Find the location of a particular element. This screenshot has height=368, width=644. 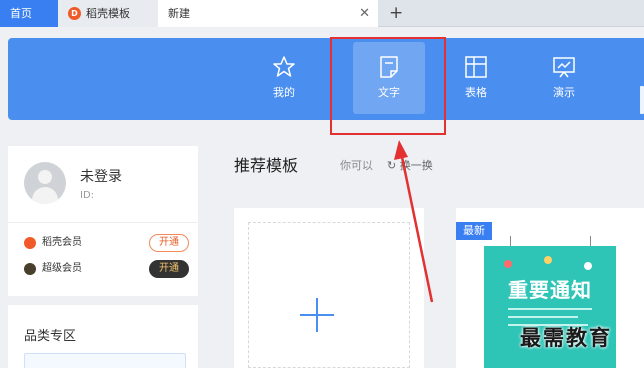

tab-bar: 首页 D 稻壳模板 新建 ✕ + is located at coordinates (322, 13).